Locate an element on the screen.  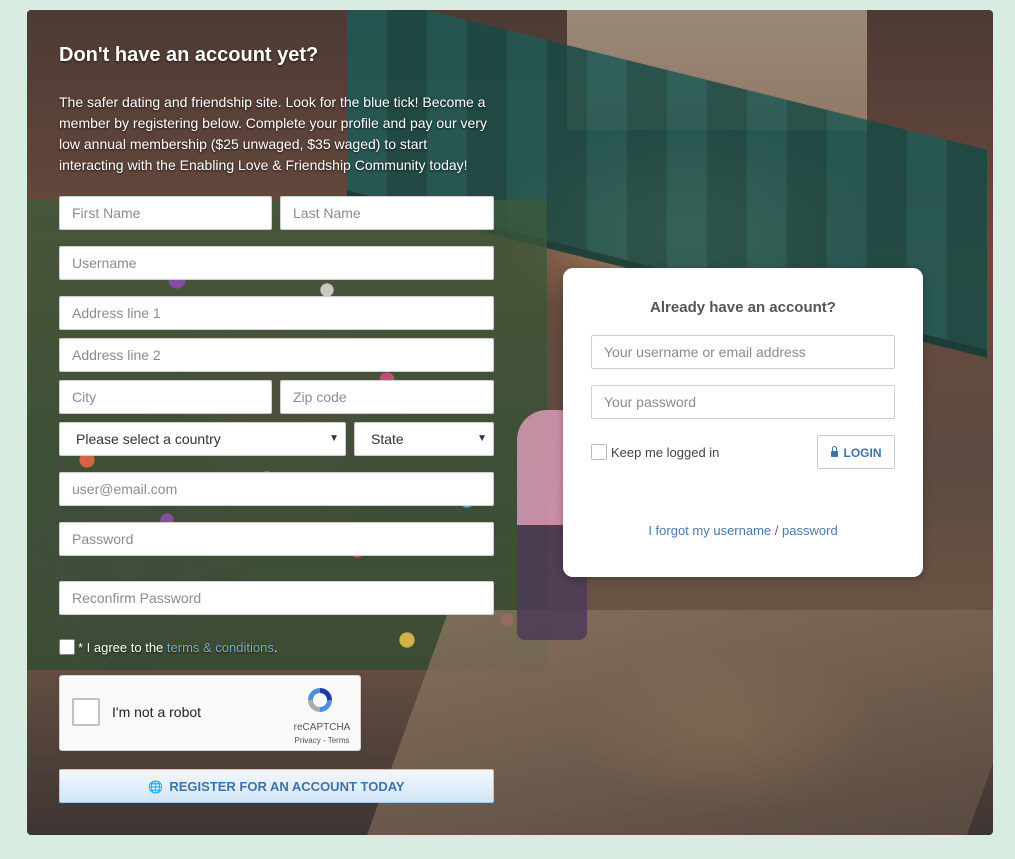
first-name-input is located at coordinates (165, 213).